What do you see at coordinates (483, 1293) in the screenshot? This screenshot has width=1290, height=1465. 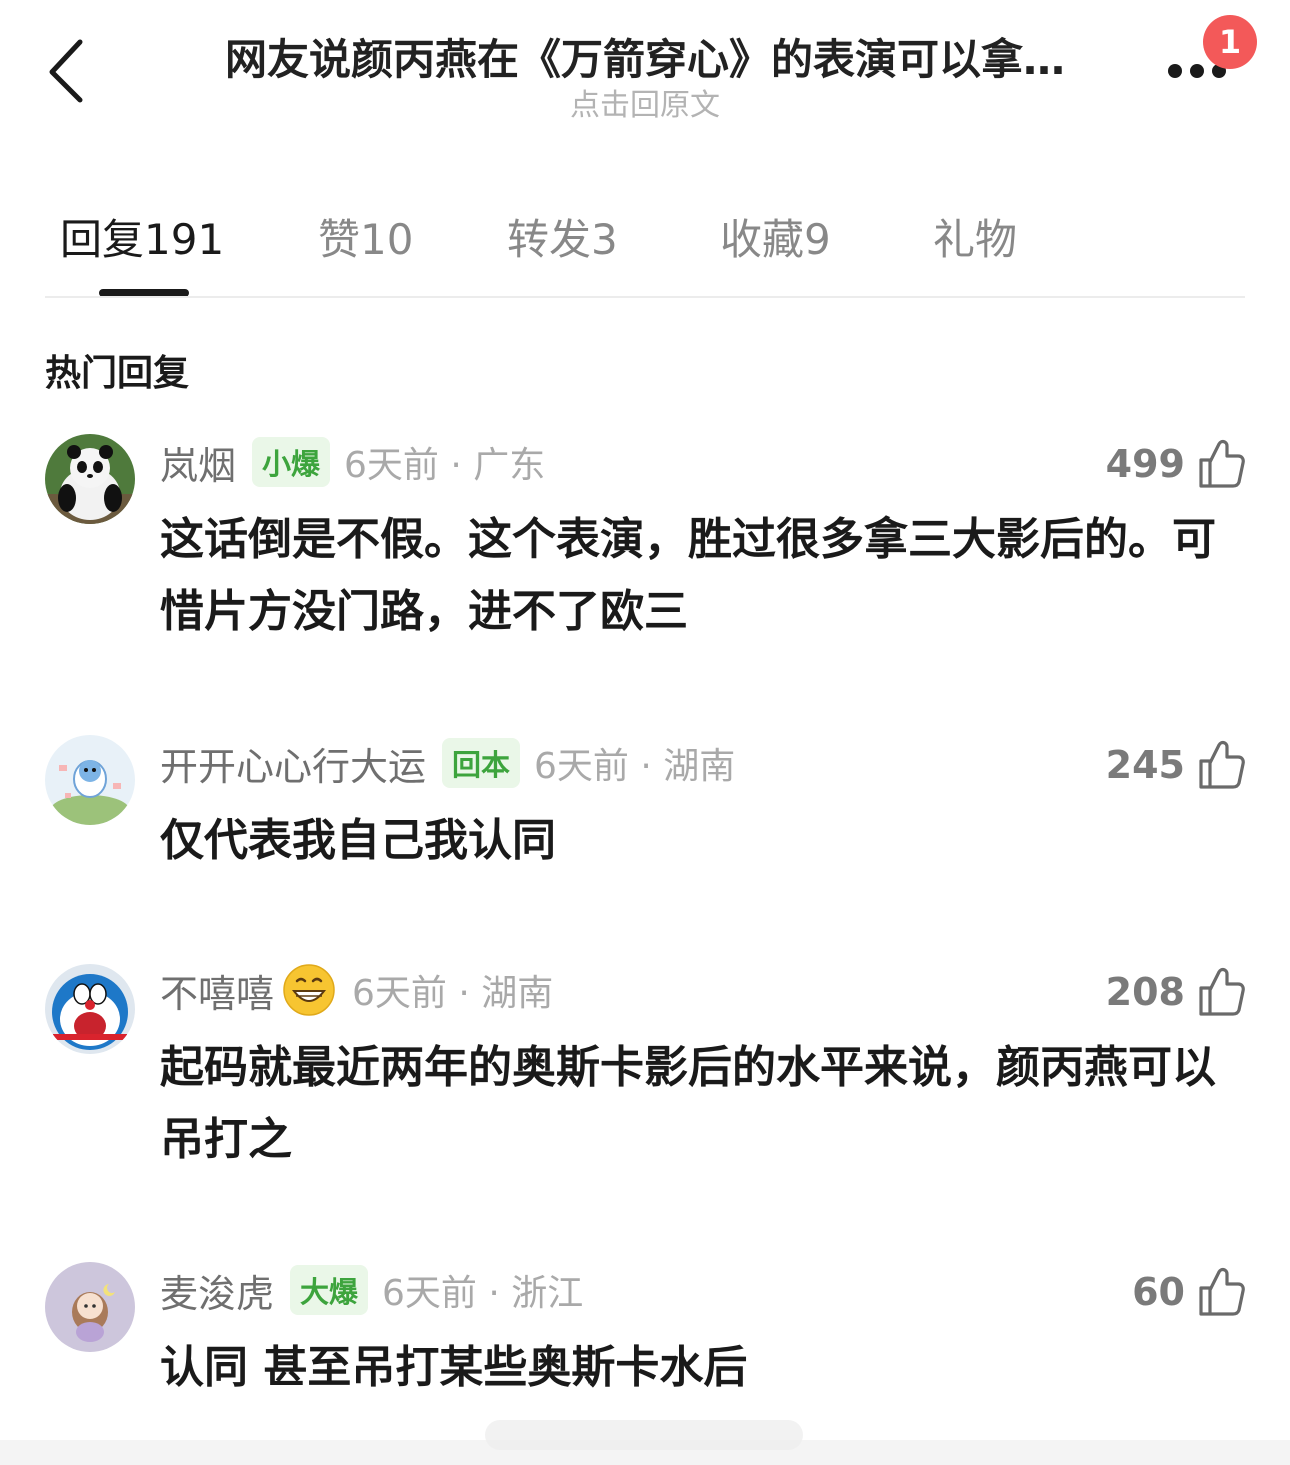 I see `time-location: 6天前 · 浙江` at bounding box center [483, 1293].